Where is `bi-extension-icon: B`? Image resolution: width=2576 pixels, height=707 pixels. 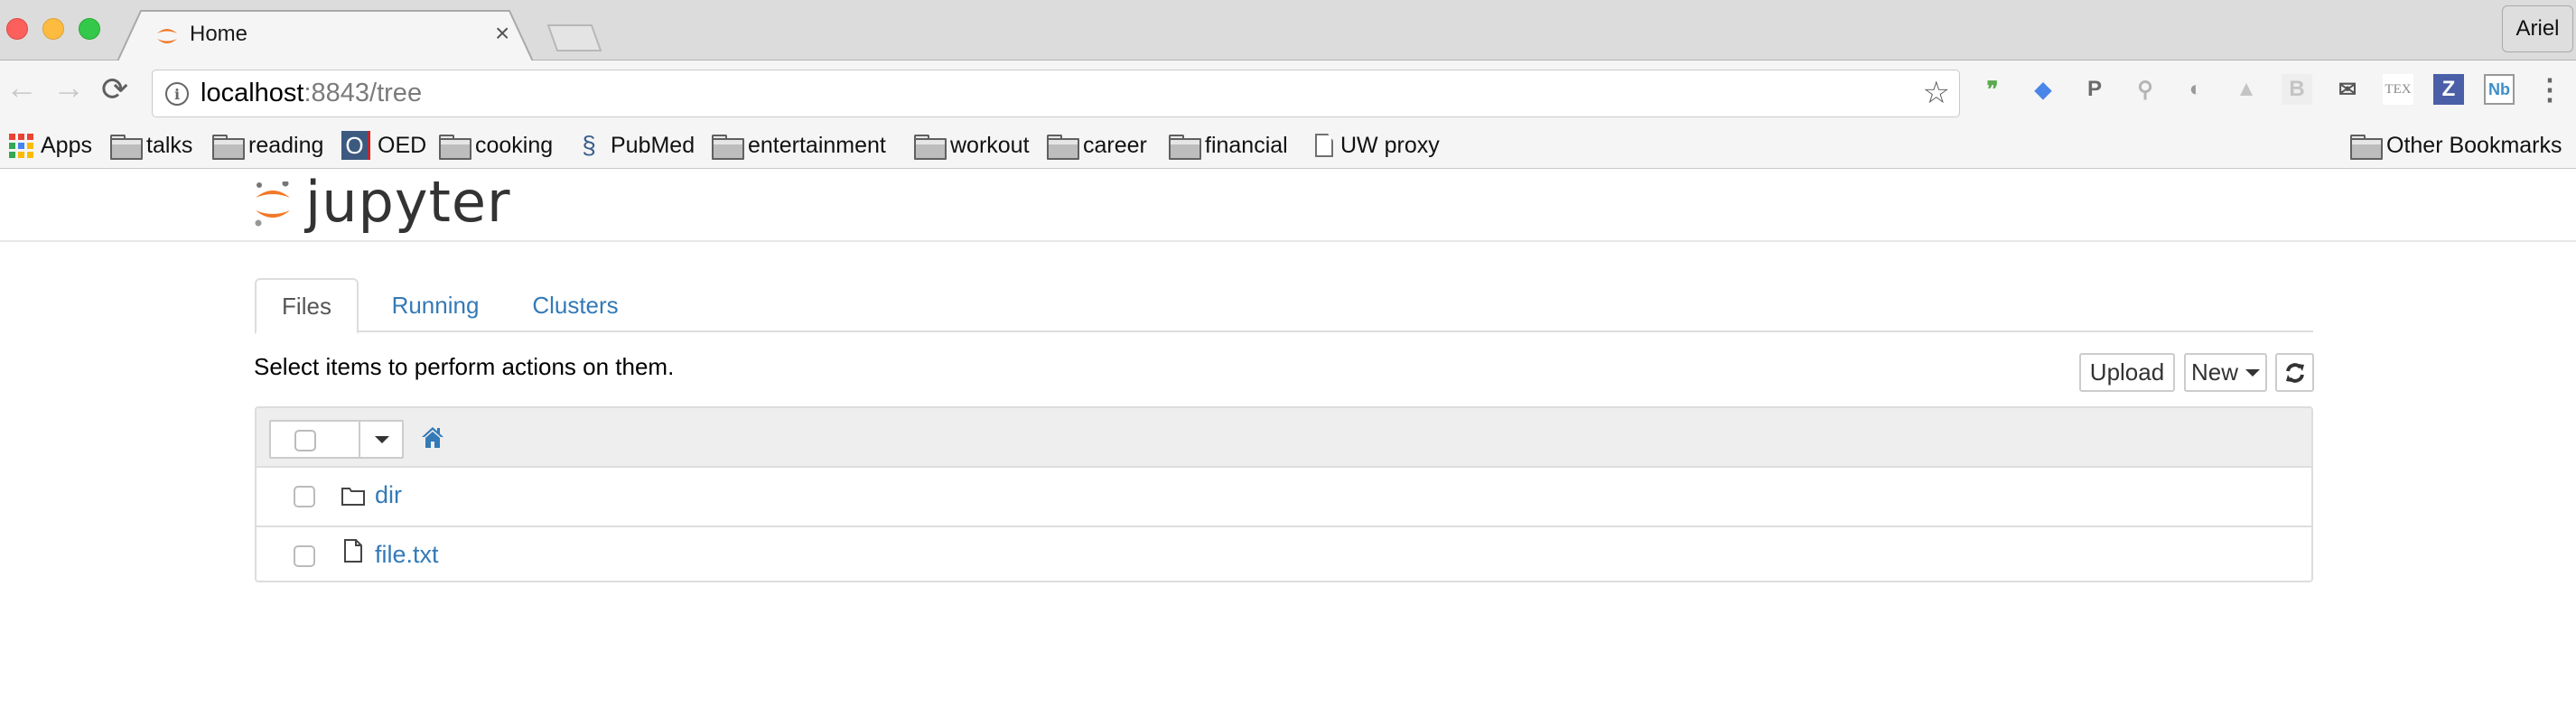 bi-extension-icon: B is located at coordinates (2297, 89).